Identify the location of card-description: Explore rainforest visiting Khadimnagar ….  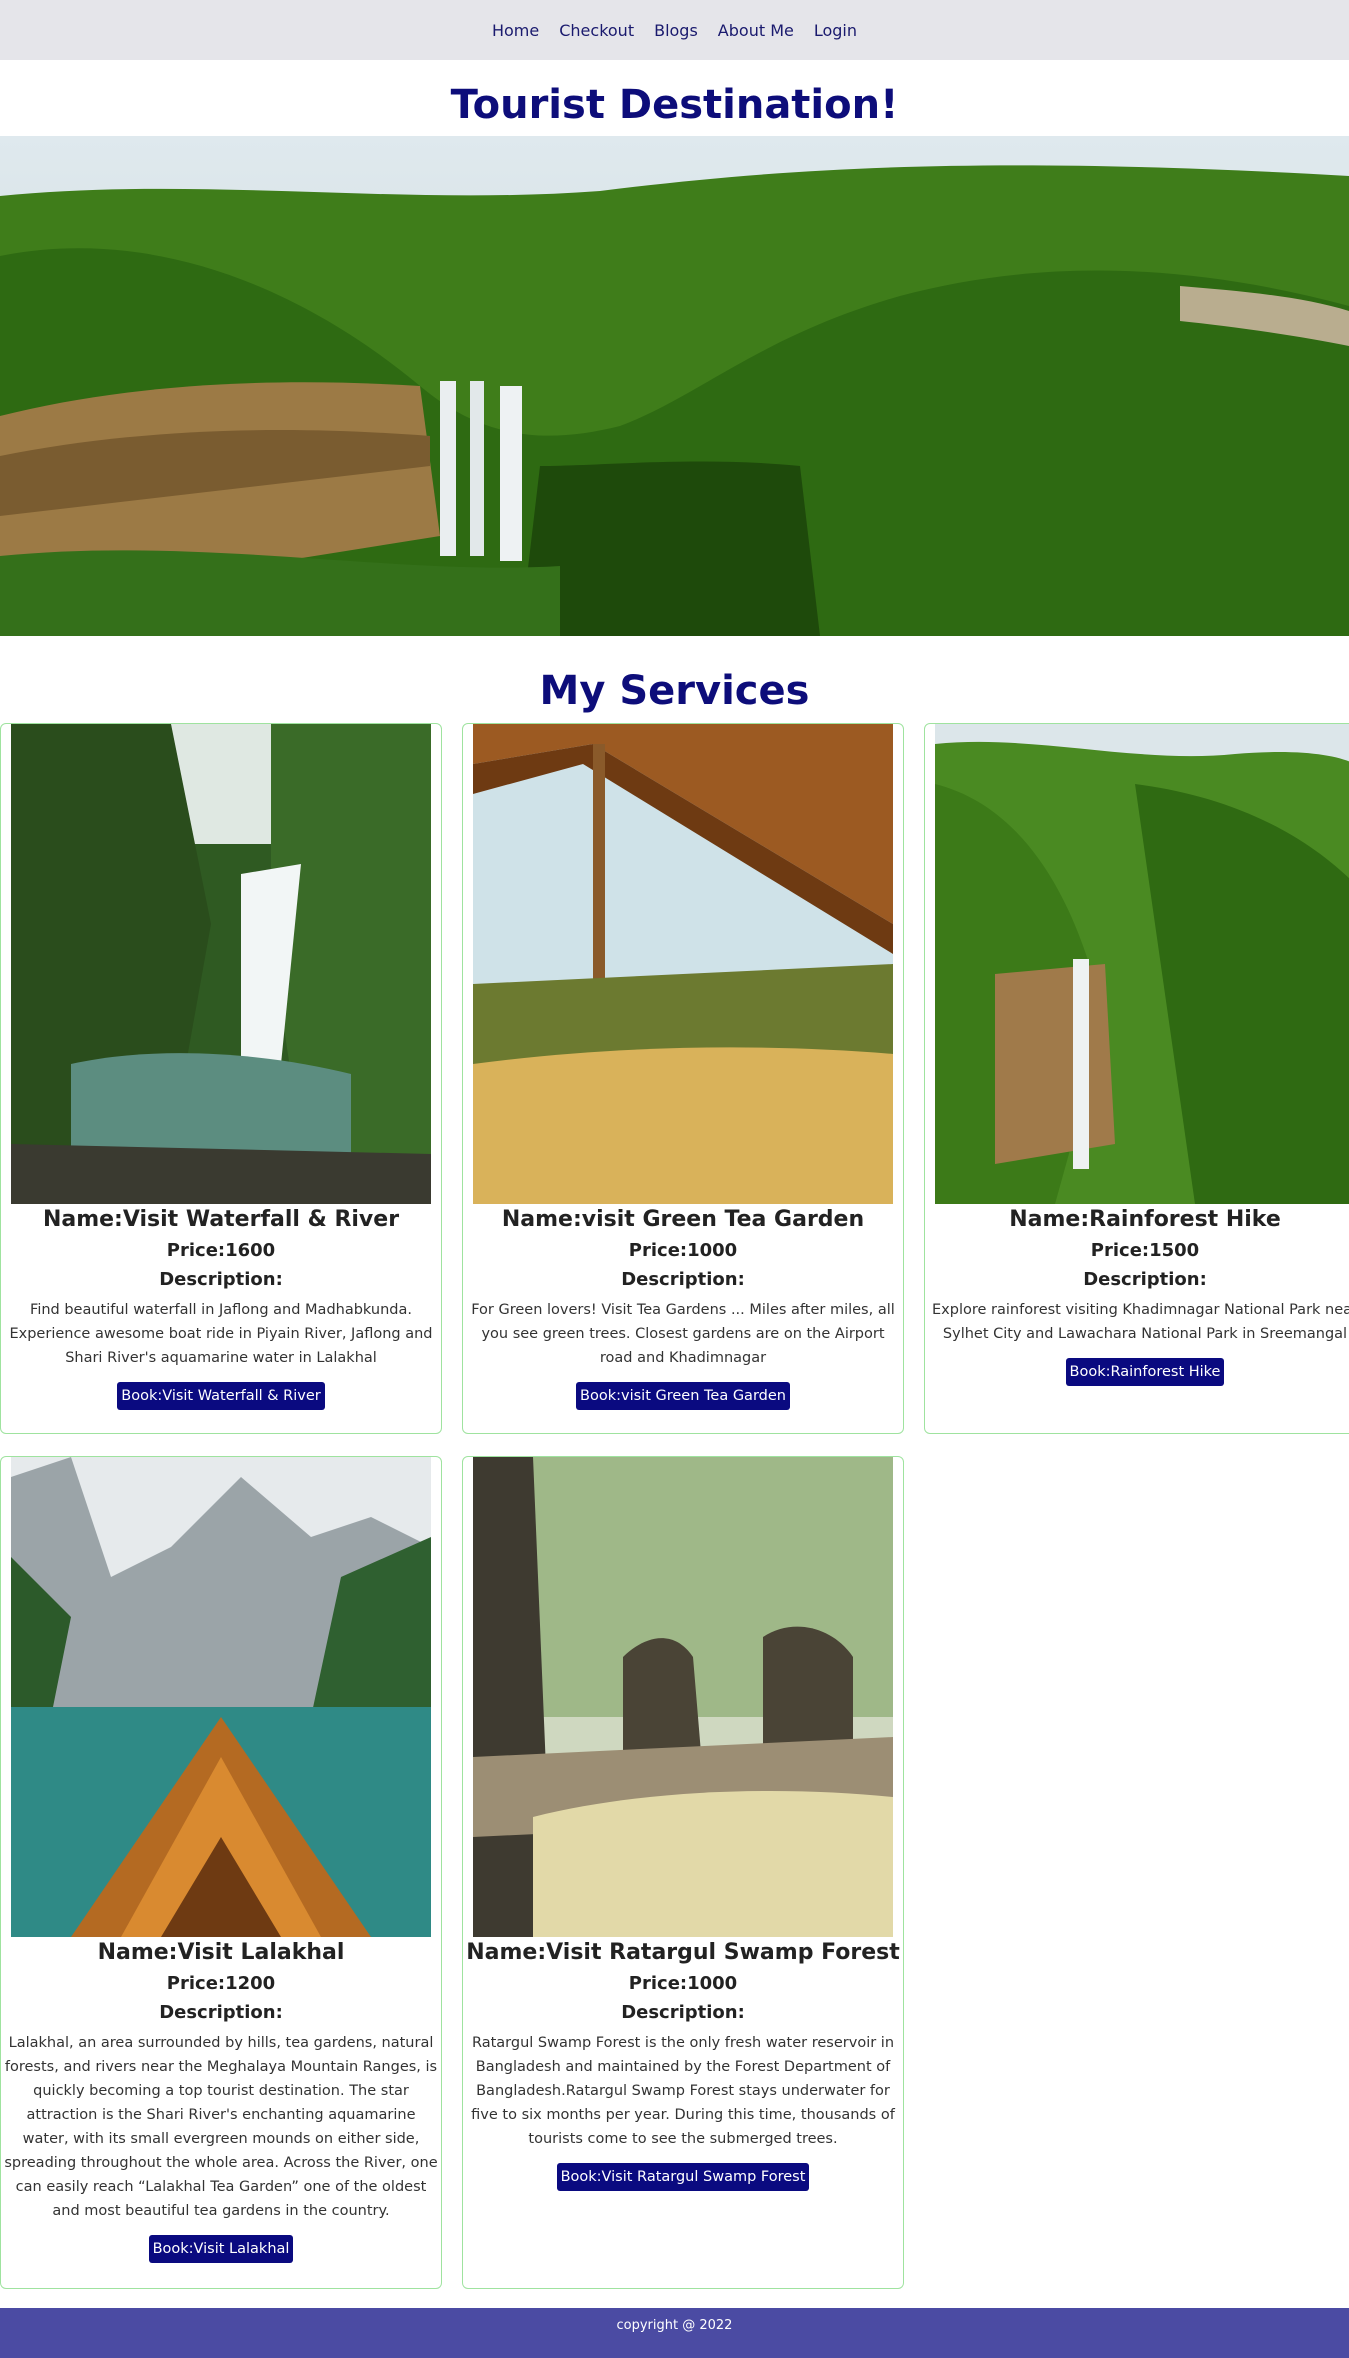
(1140, 1322).